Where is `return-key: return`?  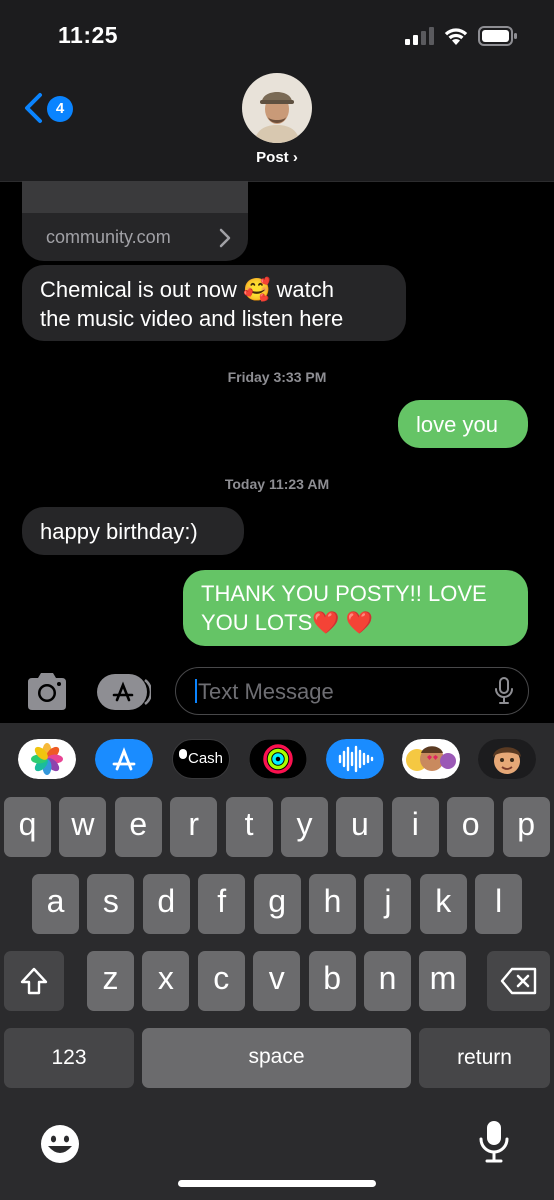
return-key: return is located at coordinates (484, 1058).